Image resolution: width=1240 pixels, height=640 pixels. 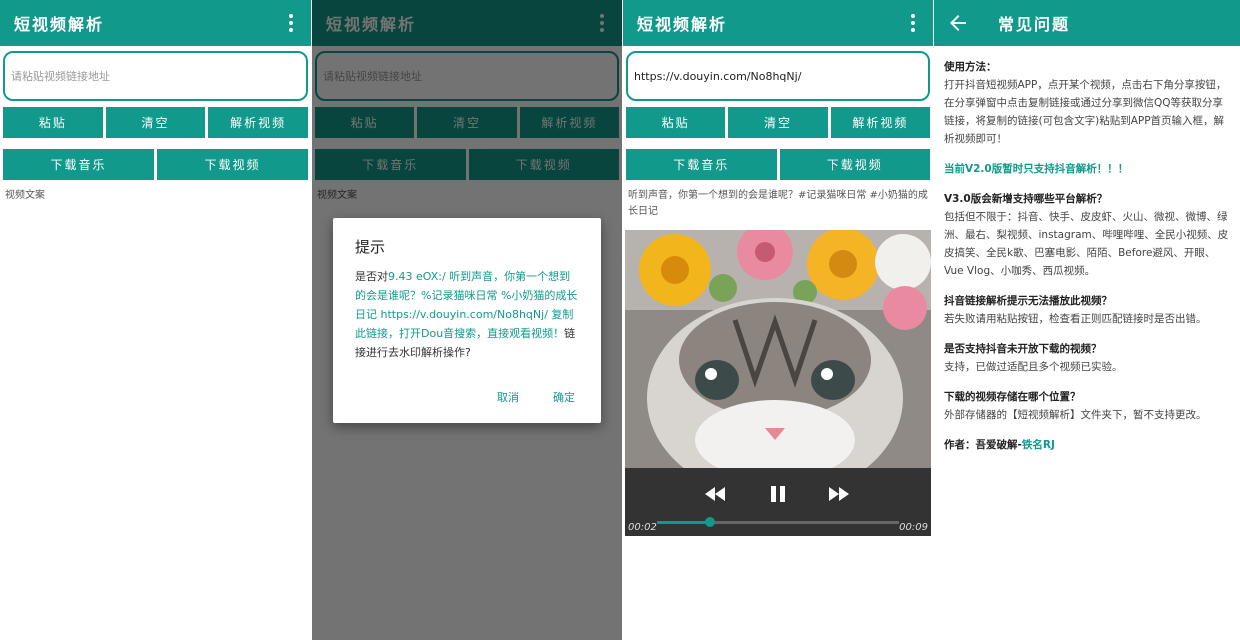 What do you see at coordinates (715, 494) in the screenshot?
I see `rewind-icon` at bounding box center [715, 494].